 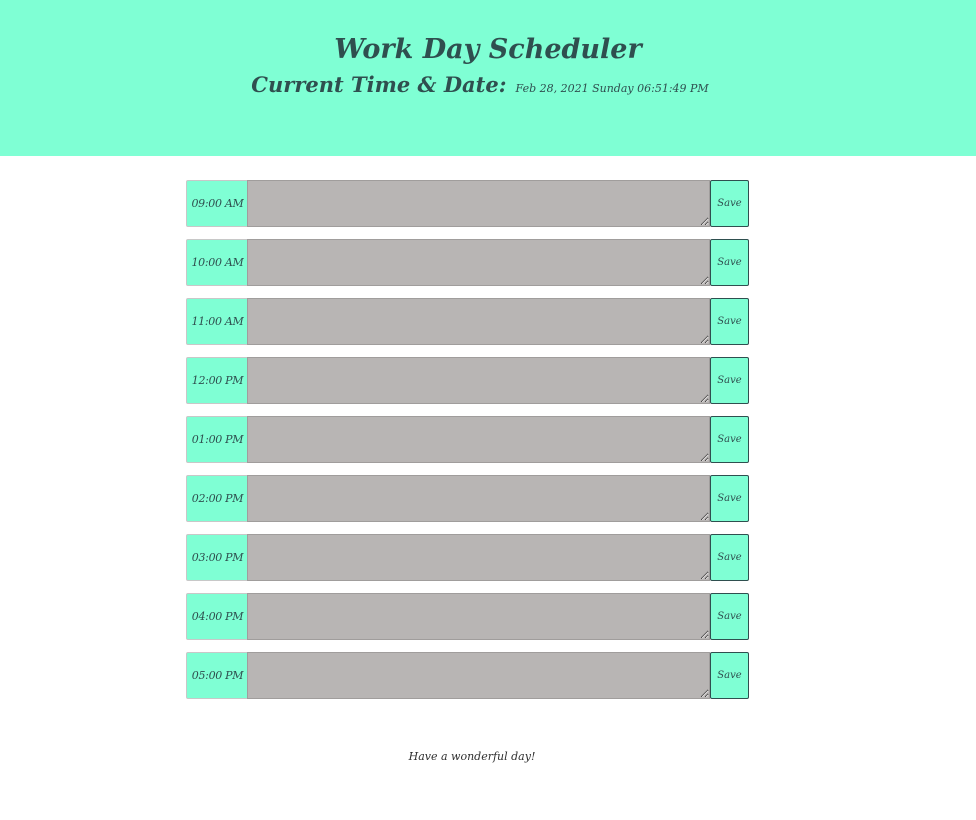 I want to click on time-block-row: 10:00 AM Save, so click(x=467, y=262).